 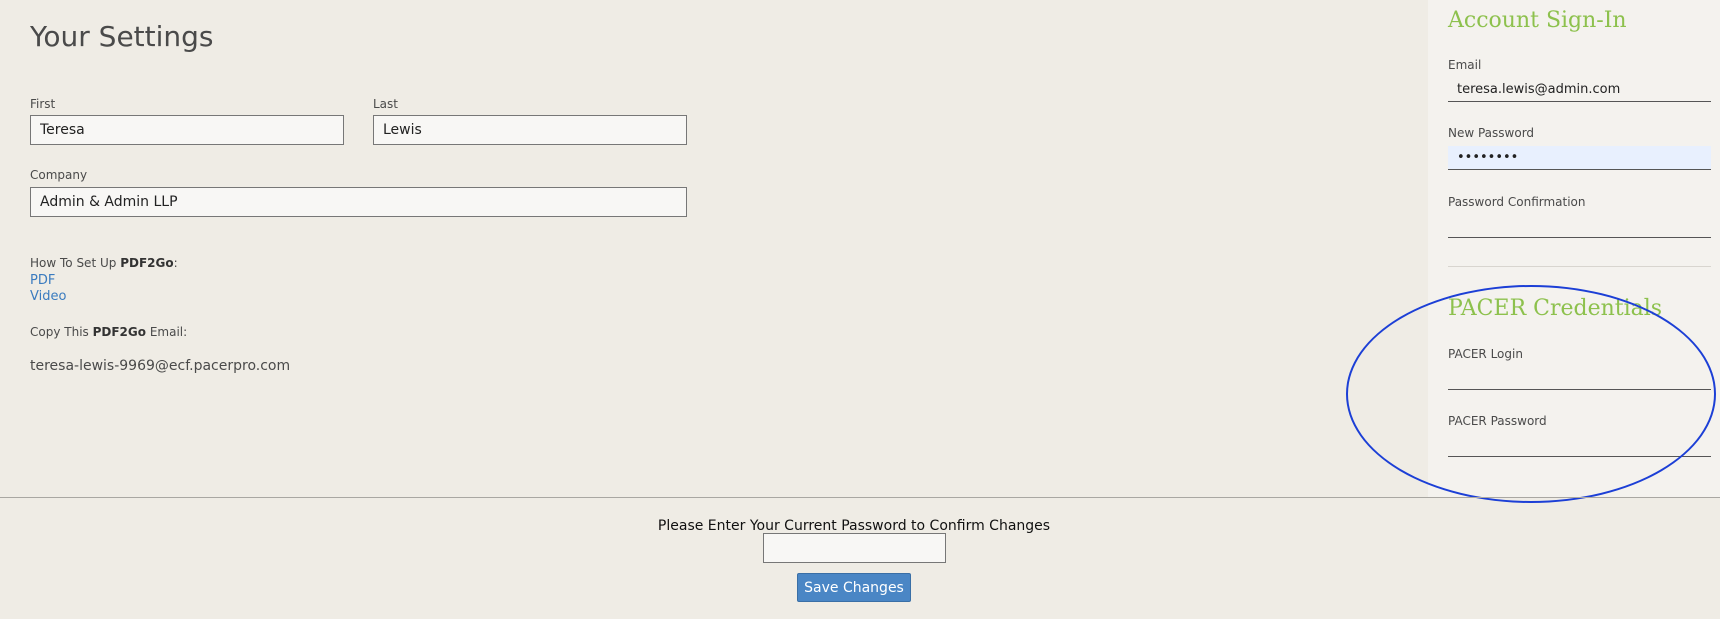 What do you see at coordinates (1537, 20) in the screenshot?
I see `account-sign-in-heading: Account Sign-In` at bounding box center [1537, 20].